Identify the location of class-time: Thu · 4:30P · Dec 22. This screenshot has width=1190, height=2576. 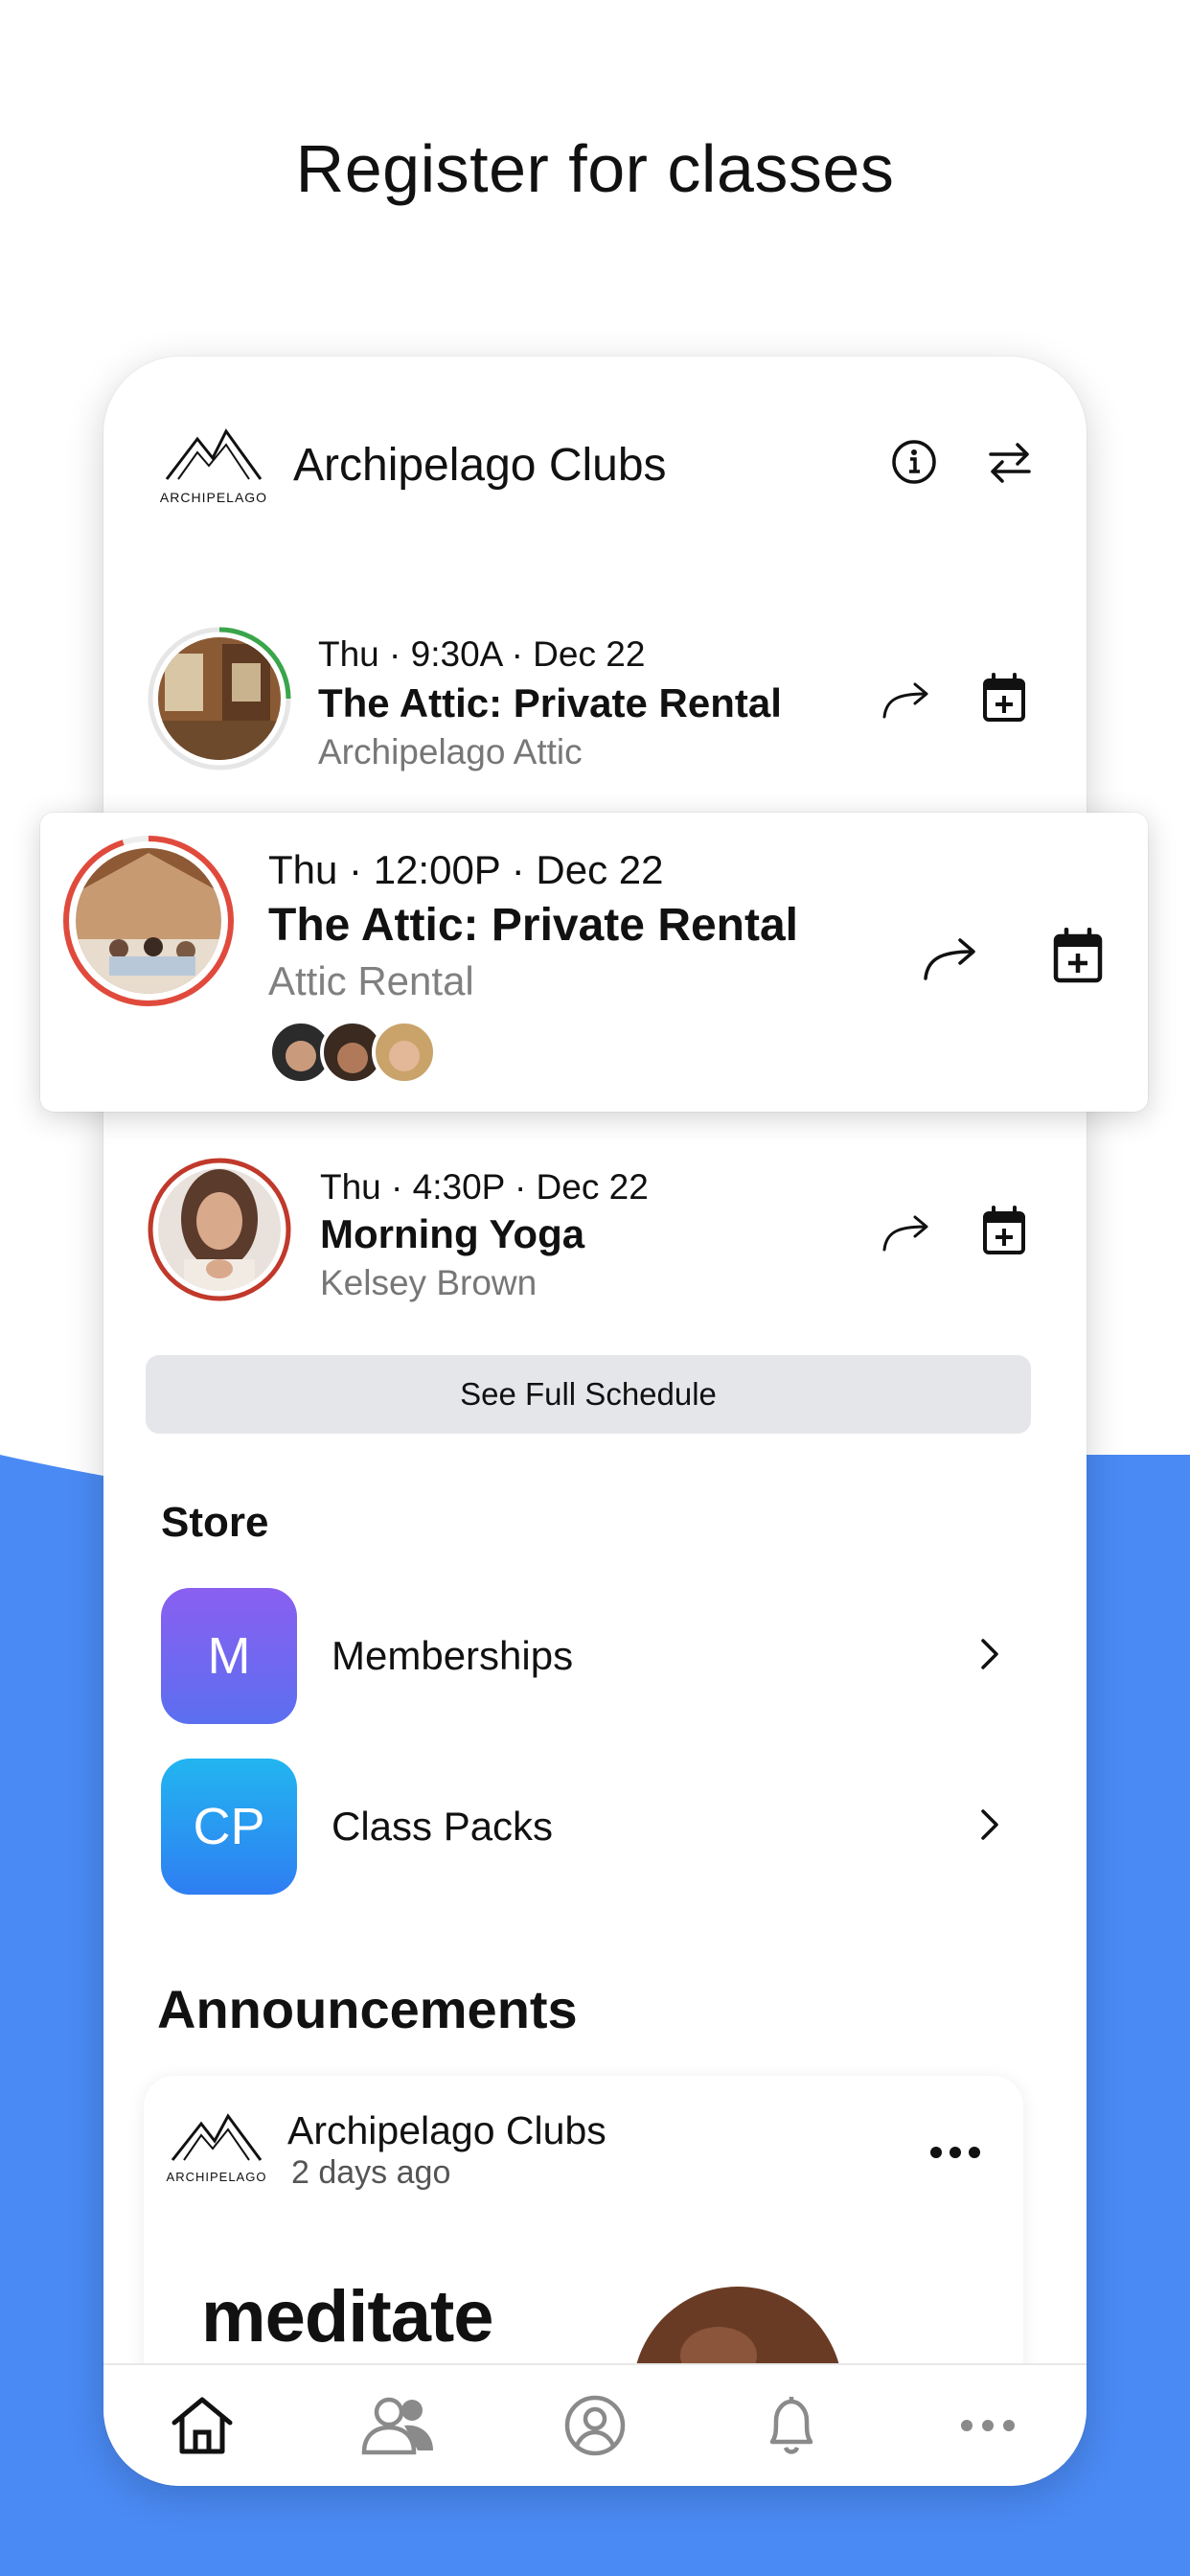
(484, 1187).